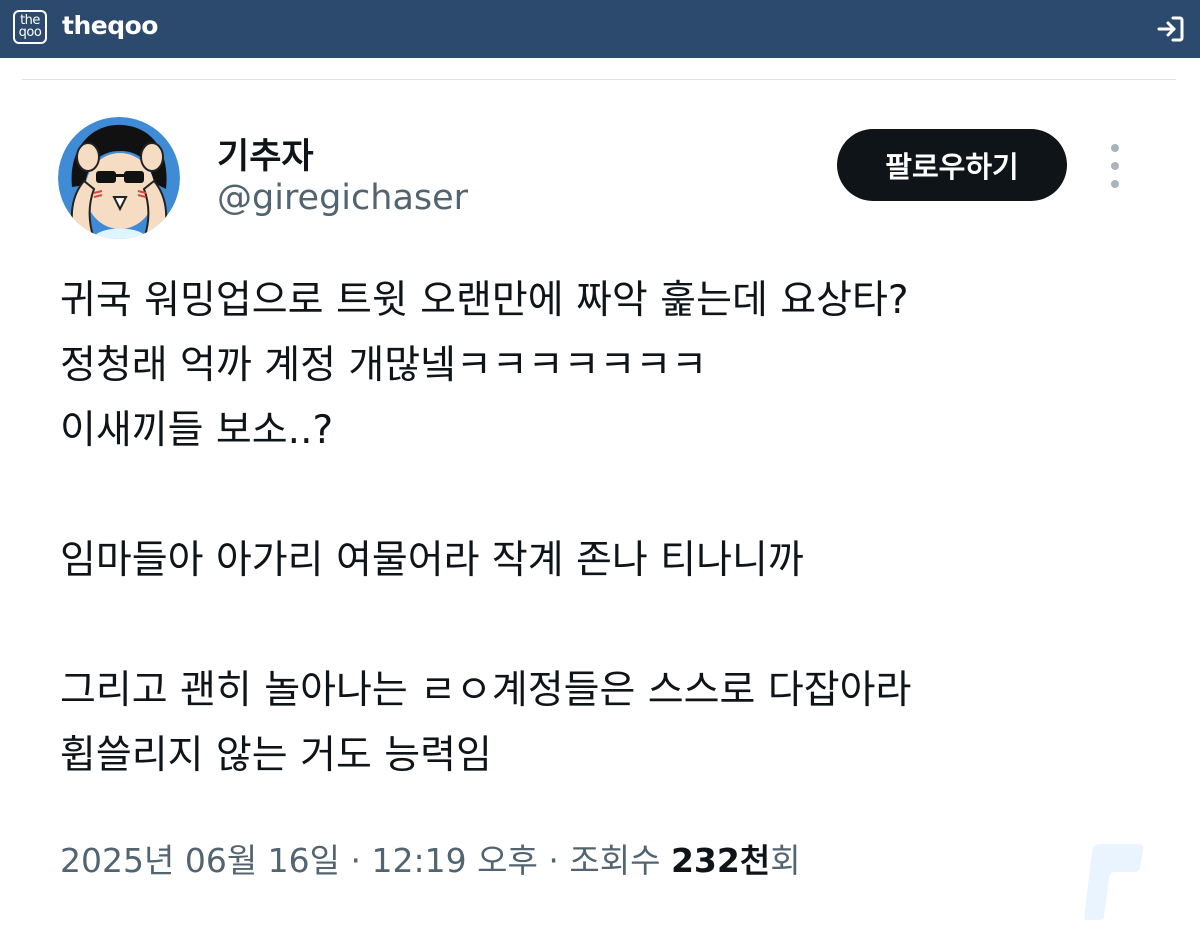  Describe the element at coordinates (952, 165) in the screenshot. I see `follow-button: 팔로우하기` at that location.